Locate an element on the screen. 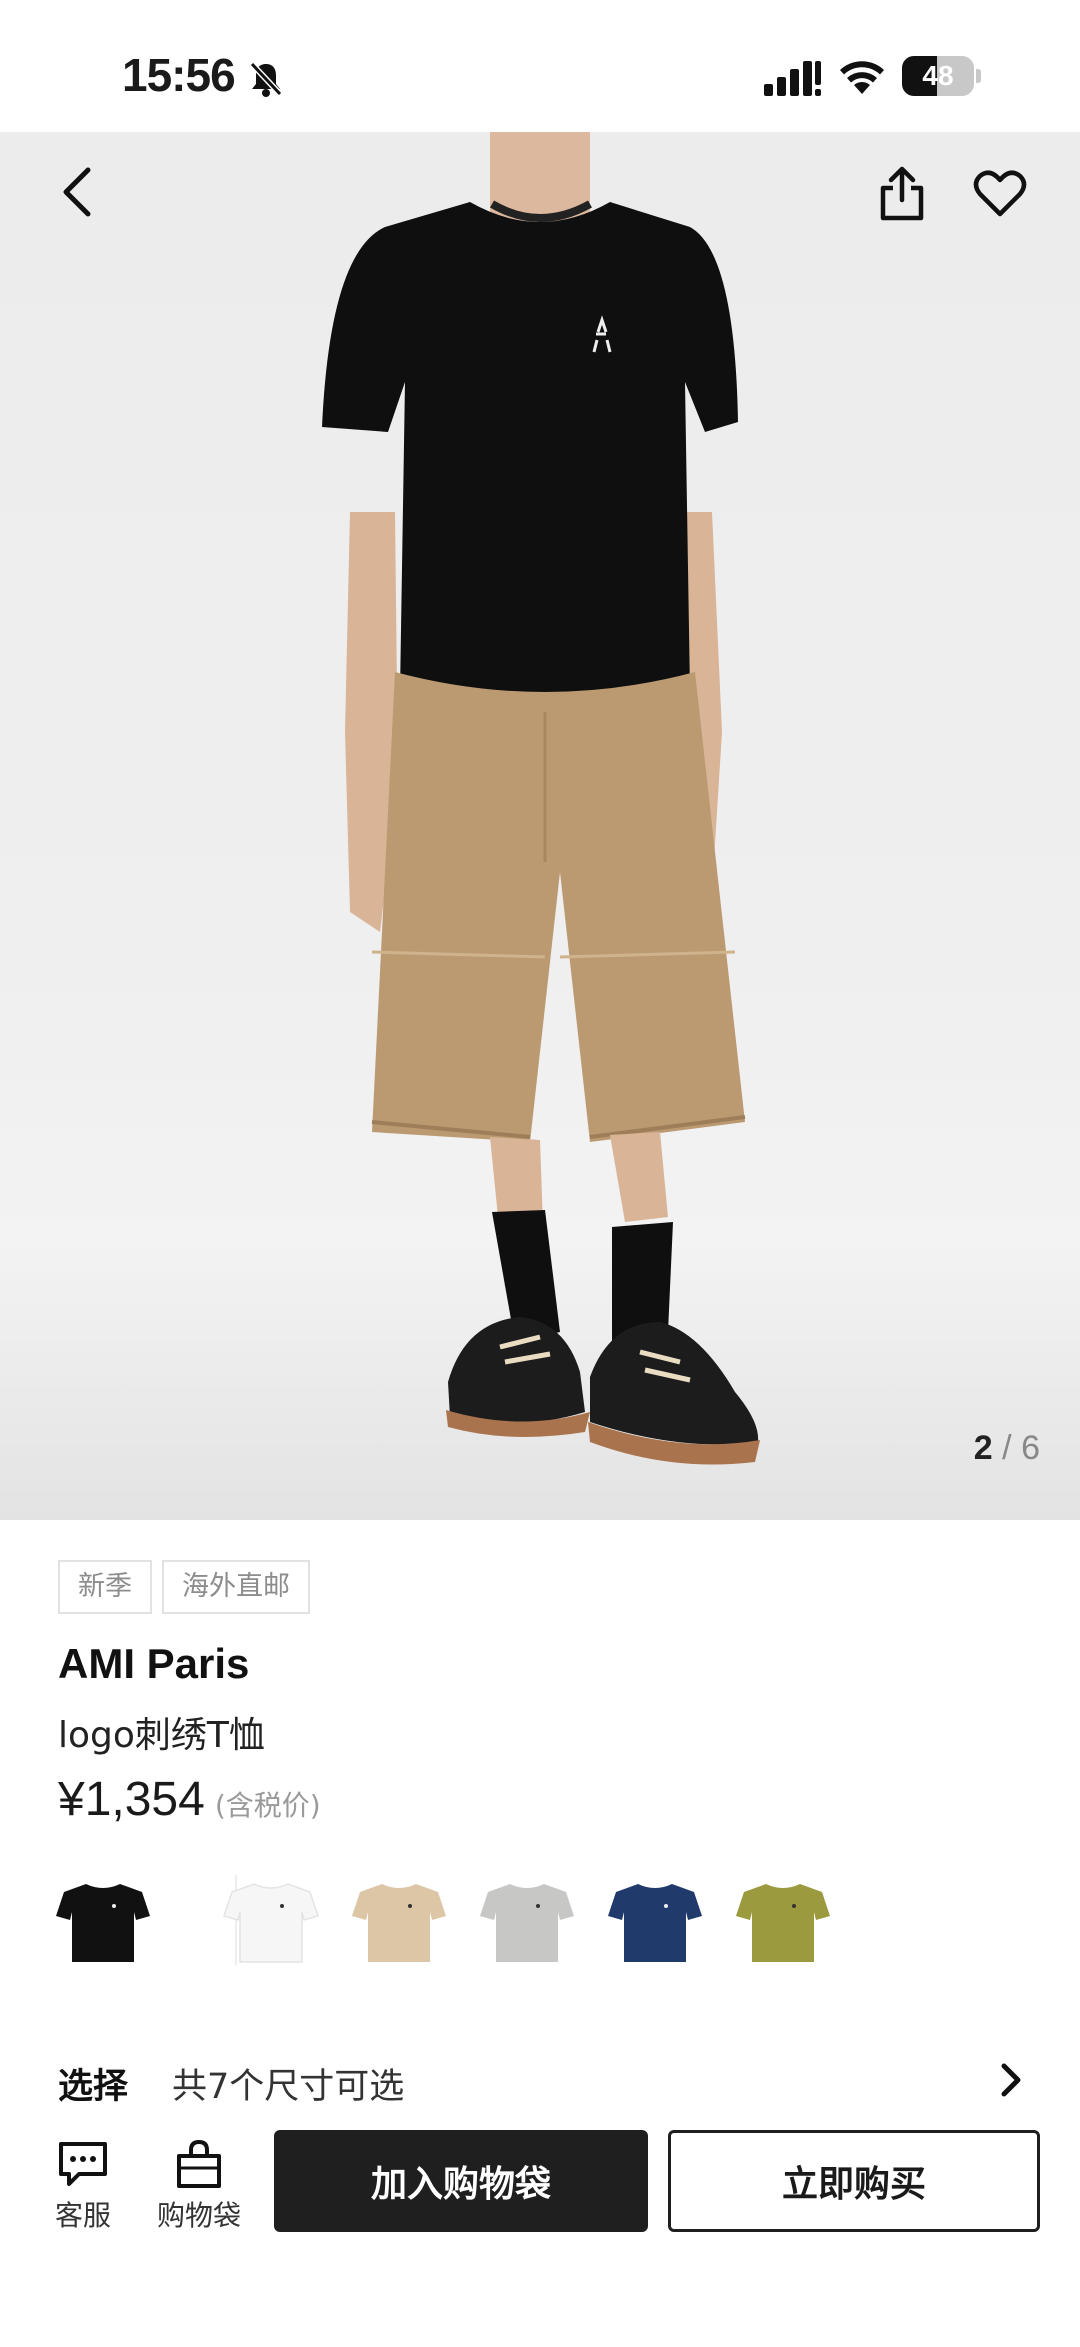 The height and width of the screenshot is (2347, 1080). shopping-bag-label: 购物袋 is located at coordinates (198, 2215).